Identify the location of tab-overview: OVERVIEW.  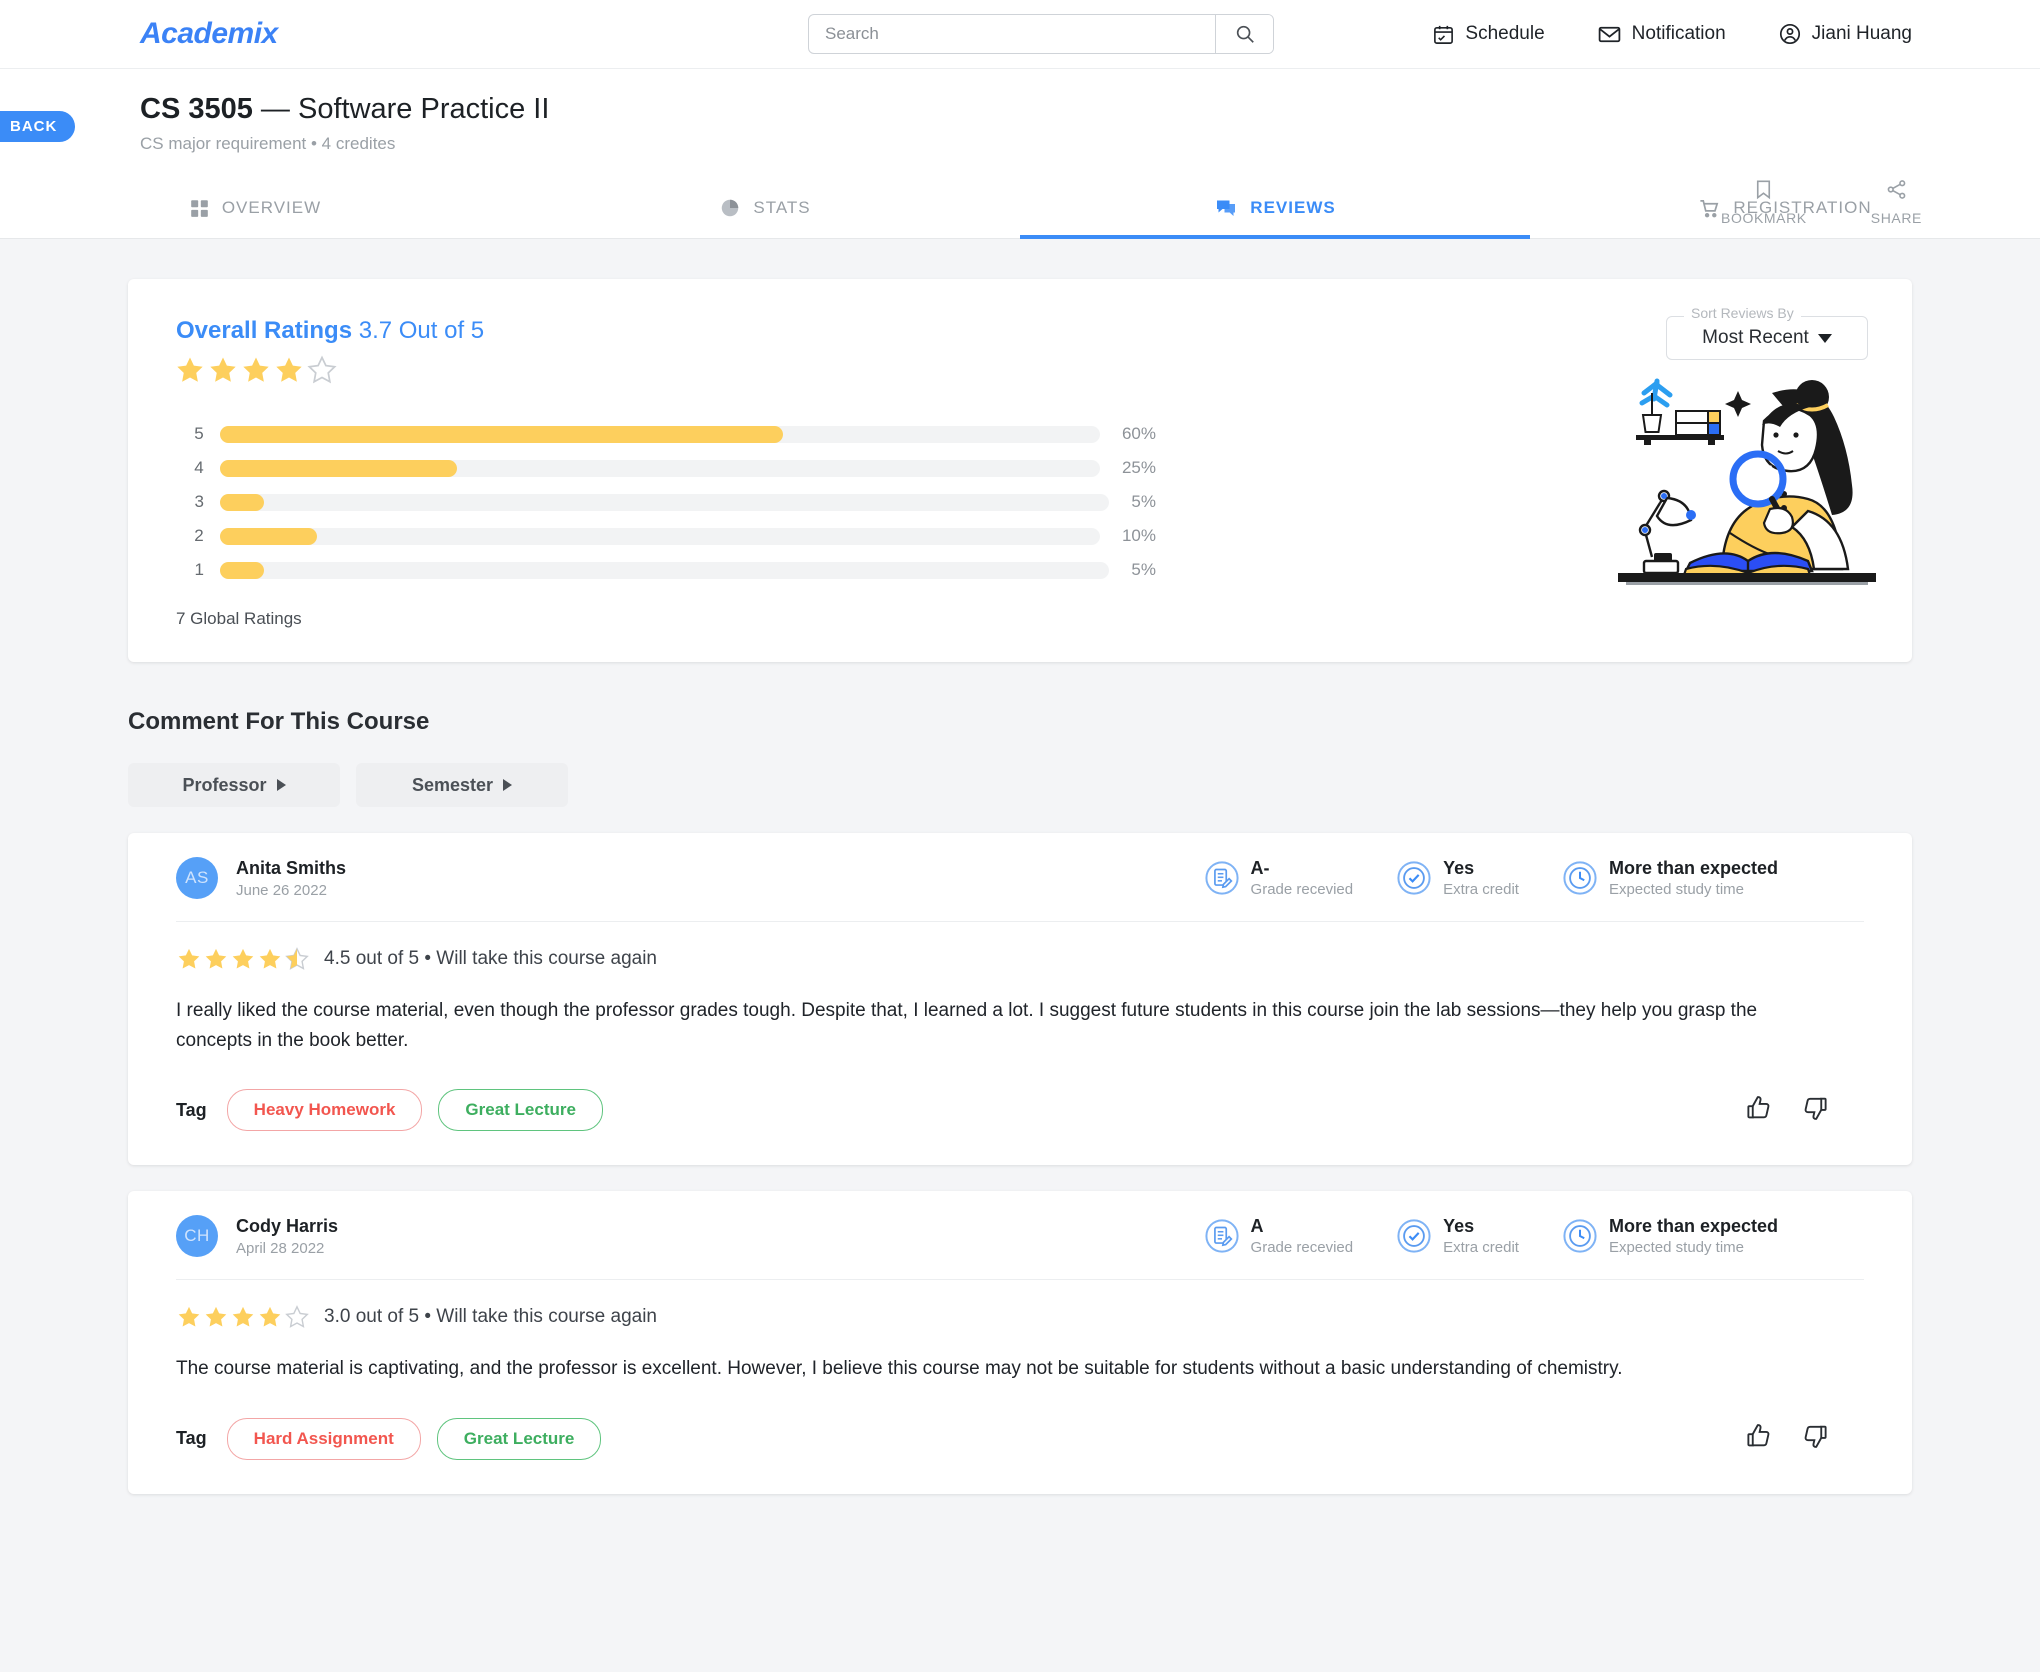
(255, 209).